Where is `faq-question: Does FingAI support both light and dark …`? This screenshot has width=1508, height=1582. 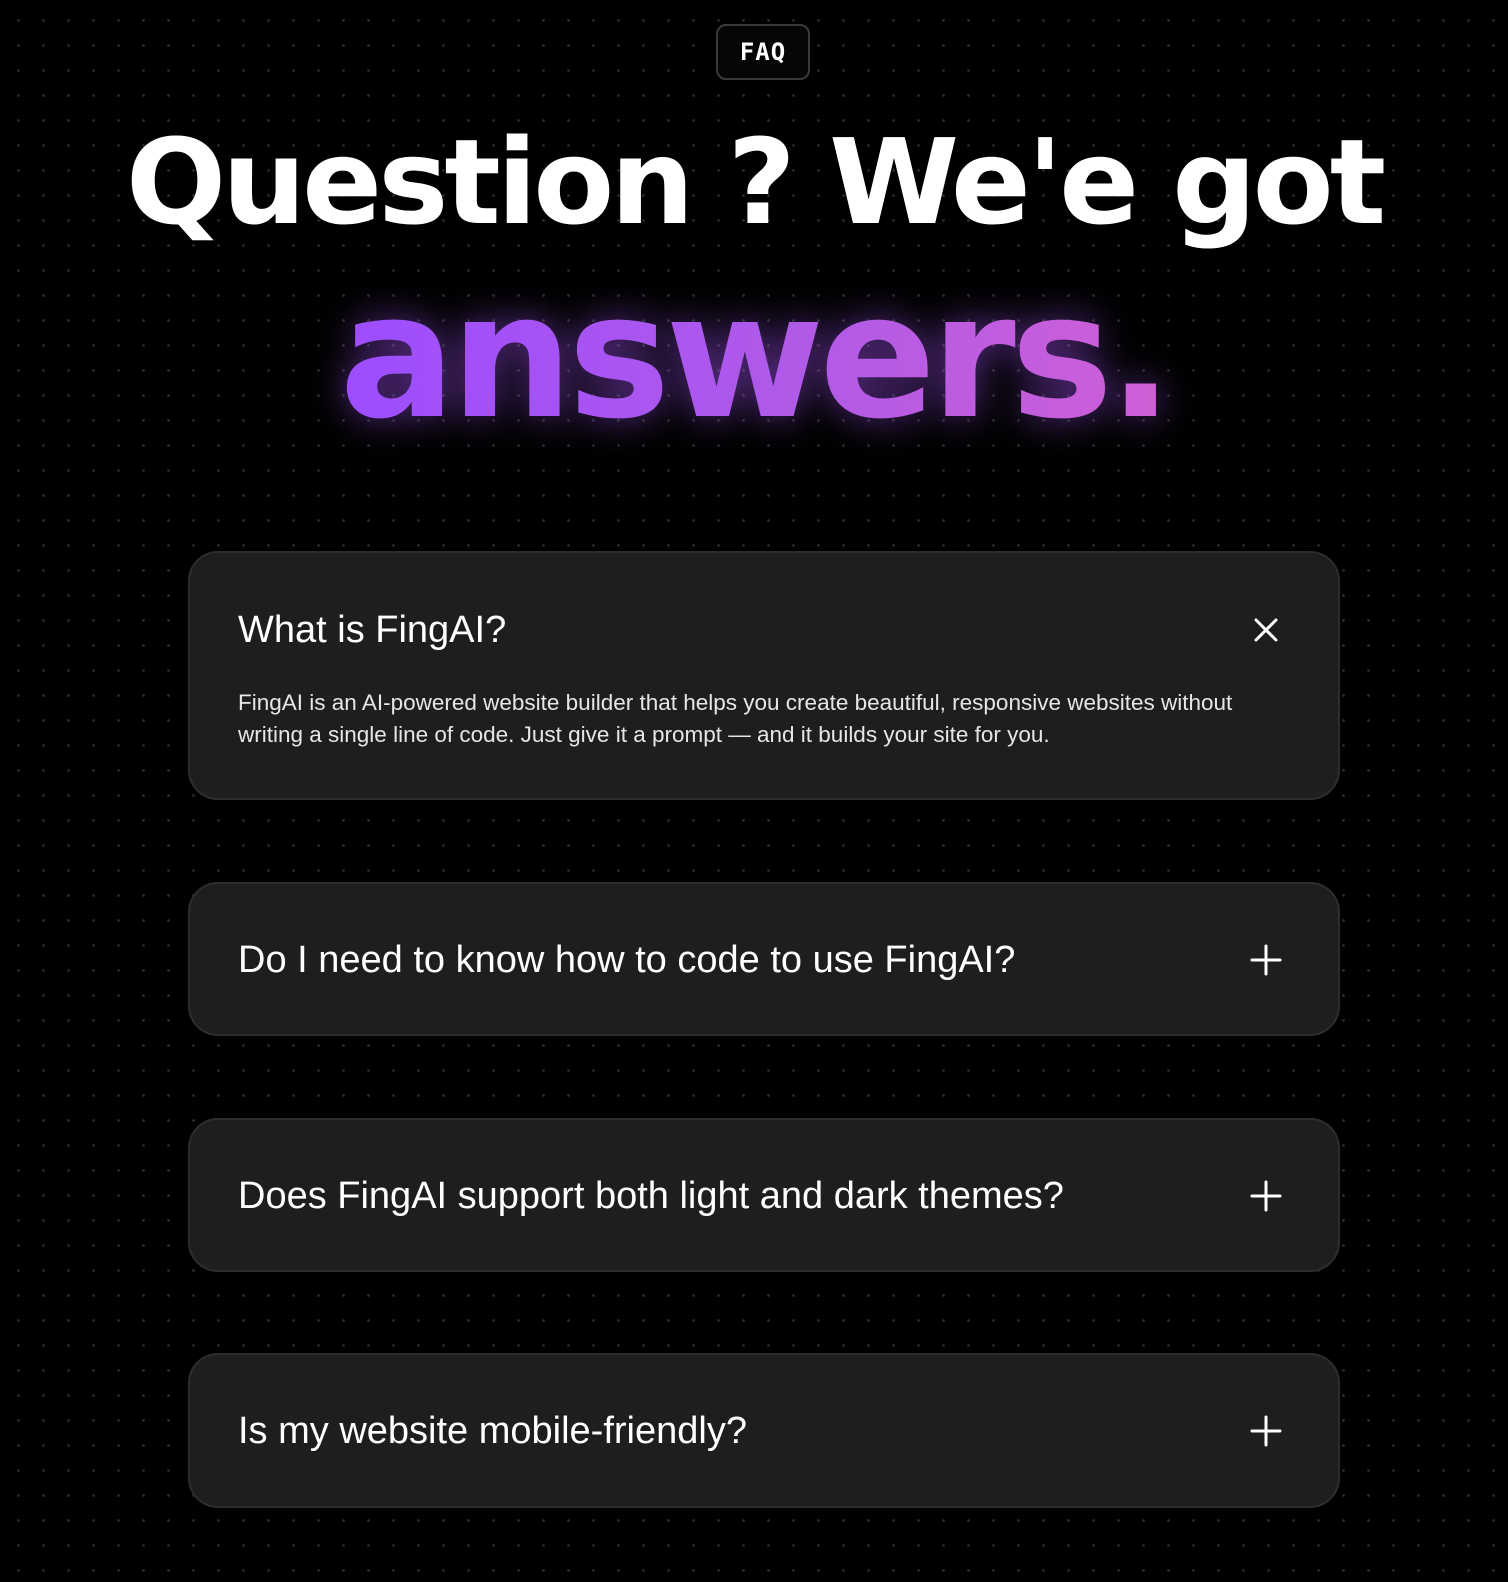 faq-question: Does FingAI support both light and dark … is located at coordinates (651, 1196).